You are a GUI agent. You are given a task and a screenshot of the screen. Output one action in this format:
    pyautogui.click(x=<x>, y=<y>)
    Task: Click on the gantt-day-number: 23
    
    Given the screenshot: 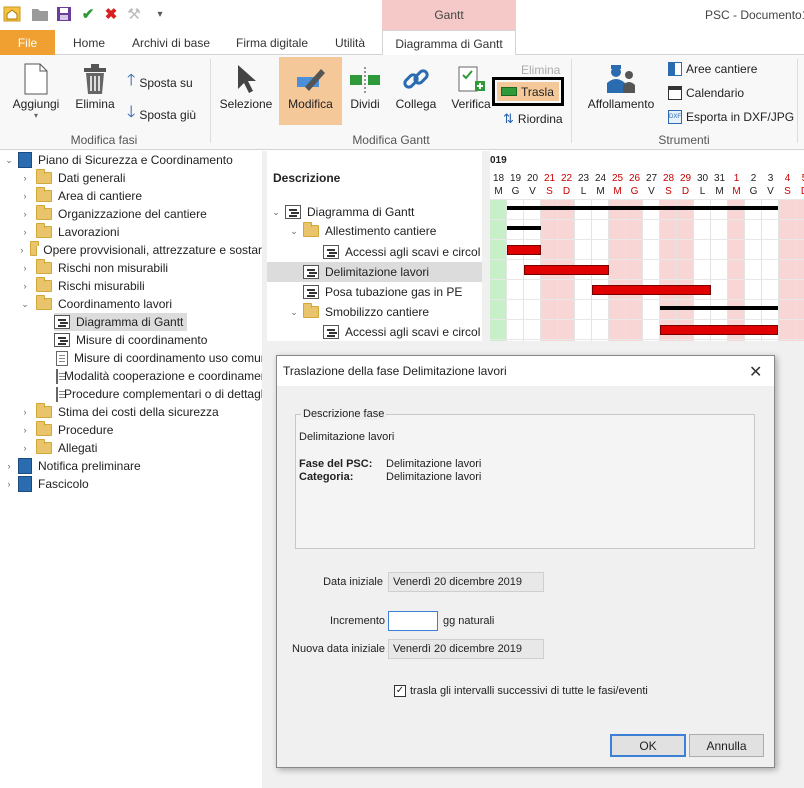 What is the action you would take?
    pyautogui.click(x=583, y=178)
    